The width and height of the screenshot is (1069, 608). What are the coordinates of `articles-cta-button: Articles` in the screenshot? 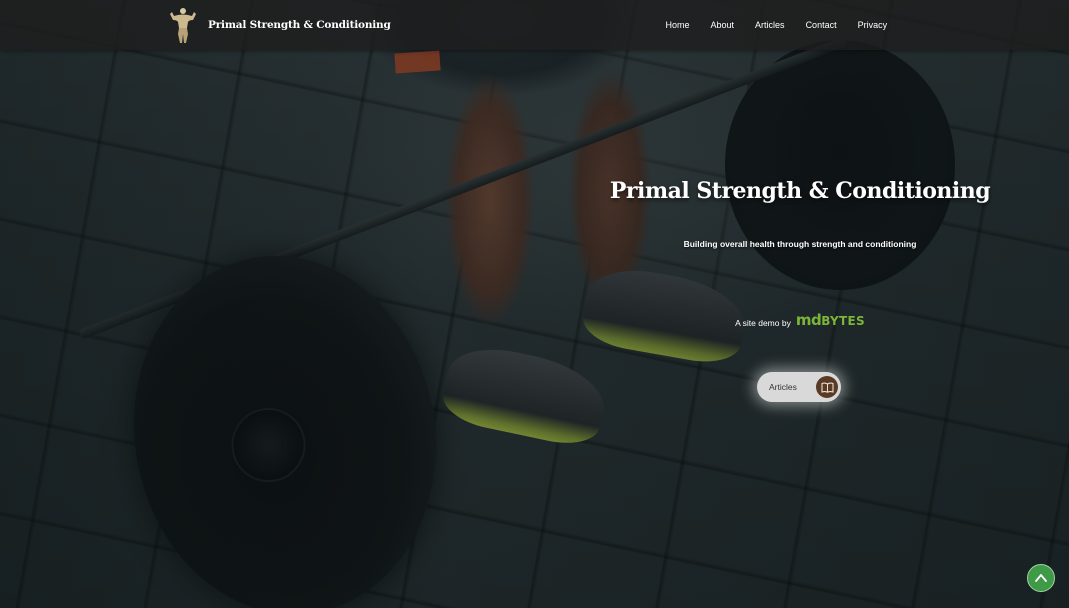 It's located at (799, 387).